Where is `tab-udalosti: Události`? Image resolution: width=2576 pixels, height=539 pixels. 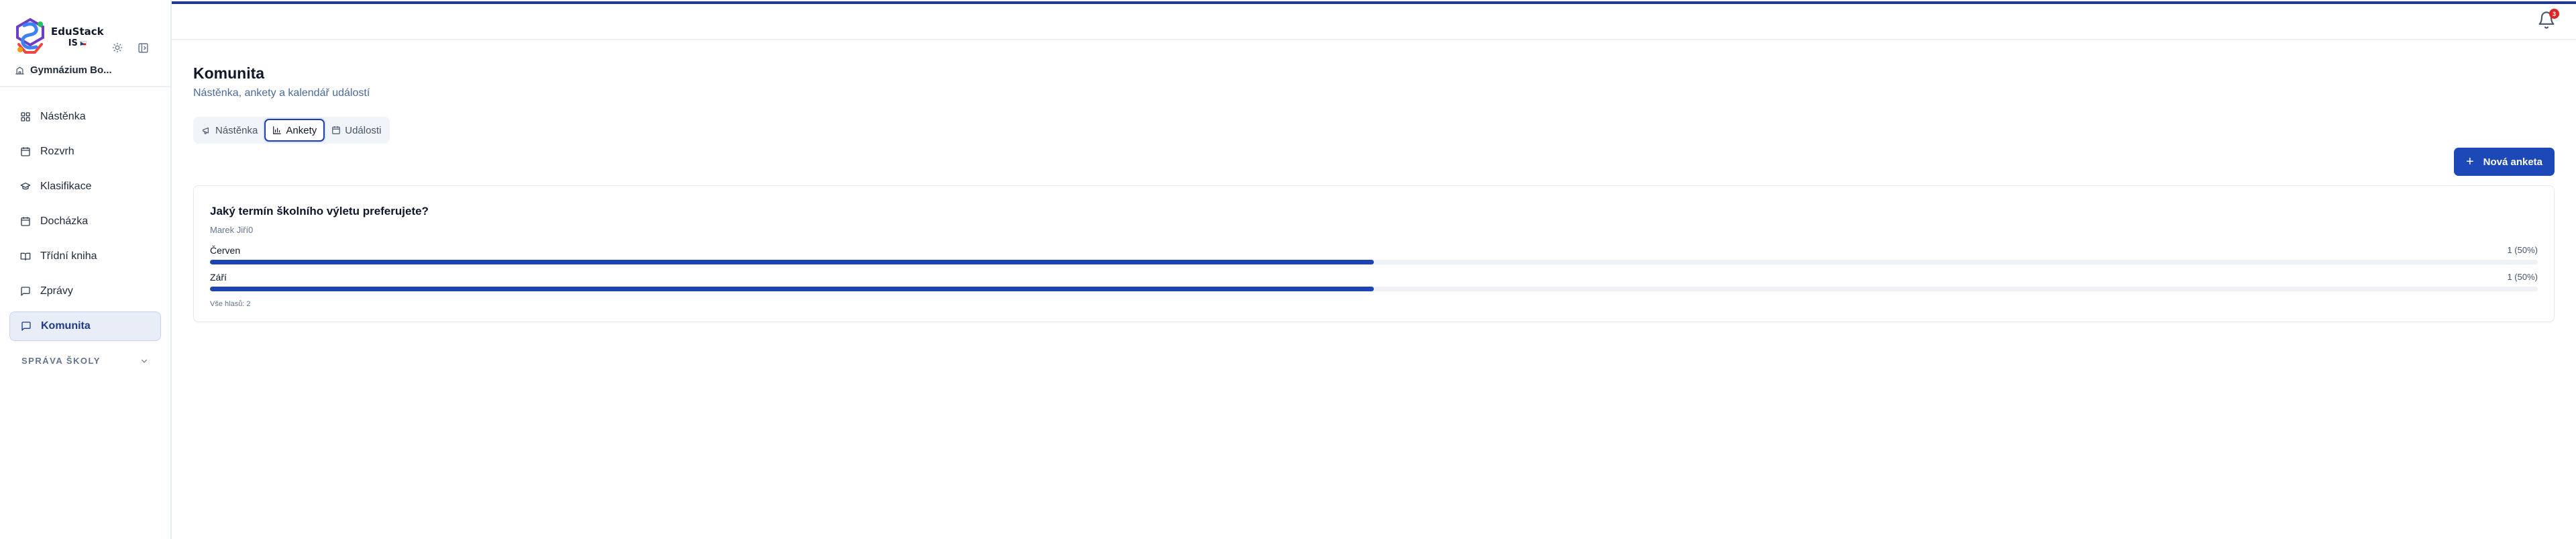 tab-udalosti: Události is located at coordinates (356, 131).